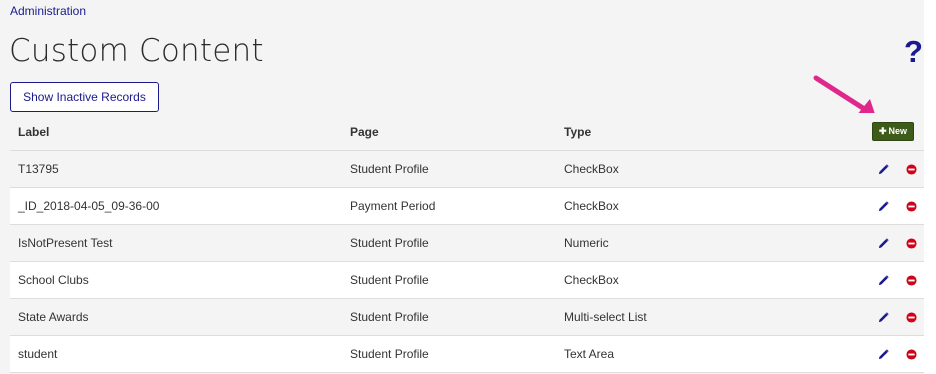 This screenshot has height=374, width=936. Describe the element at coordinates (176, 206) in the screenshot. I see `cell-label: _ID_2018-04-05_09-36-00` at that location.